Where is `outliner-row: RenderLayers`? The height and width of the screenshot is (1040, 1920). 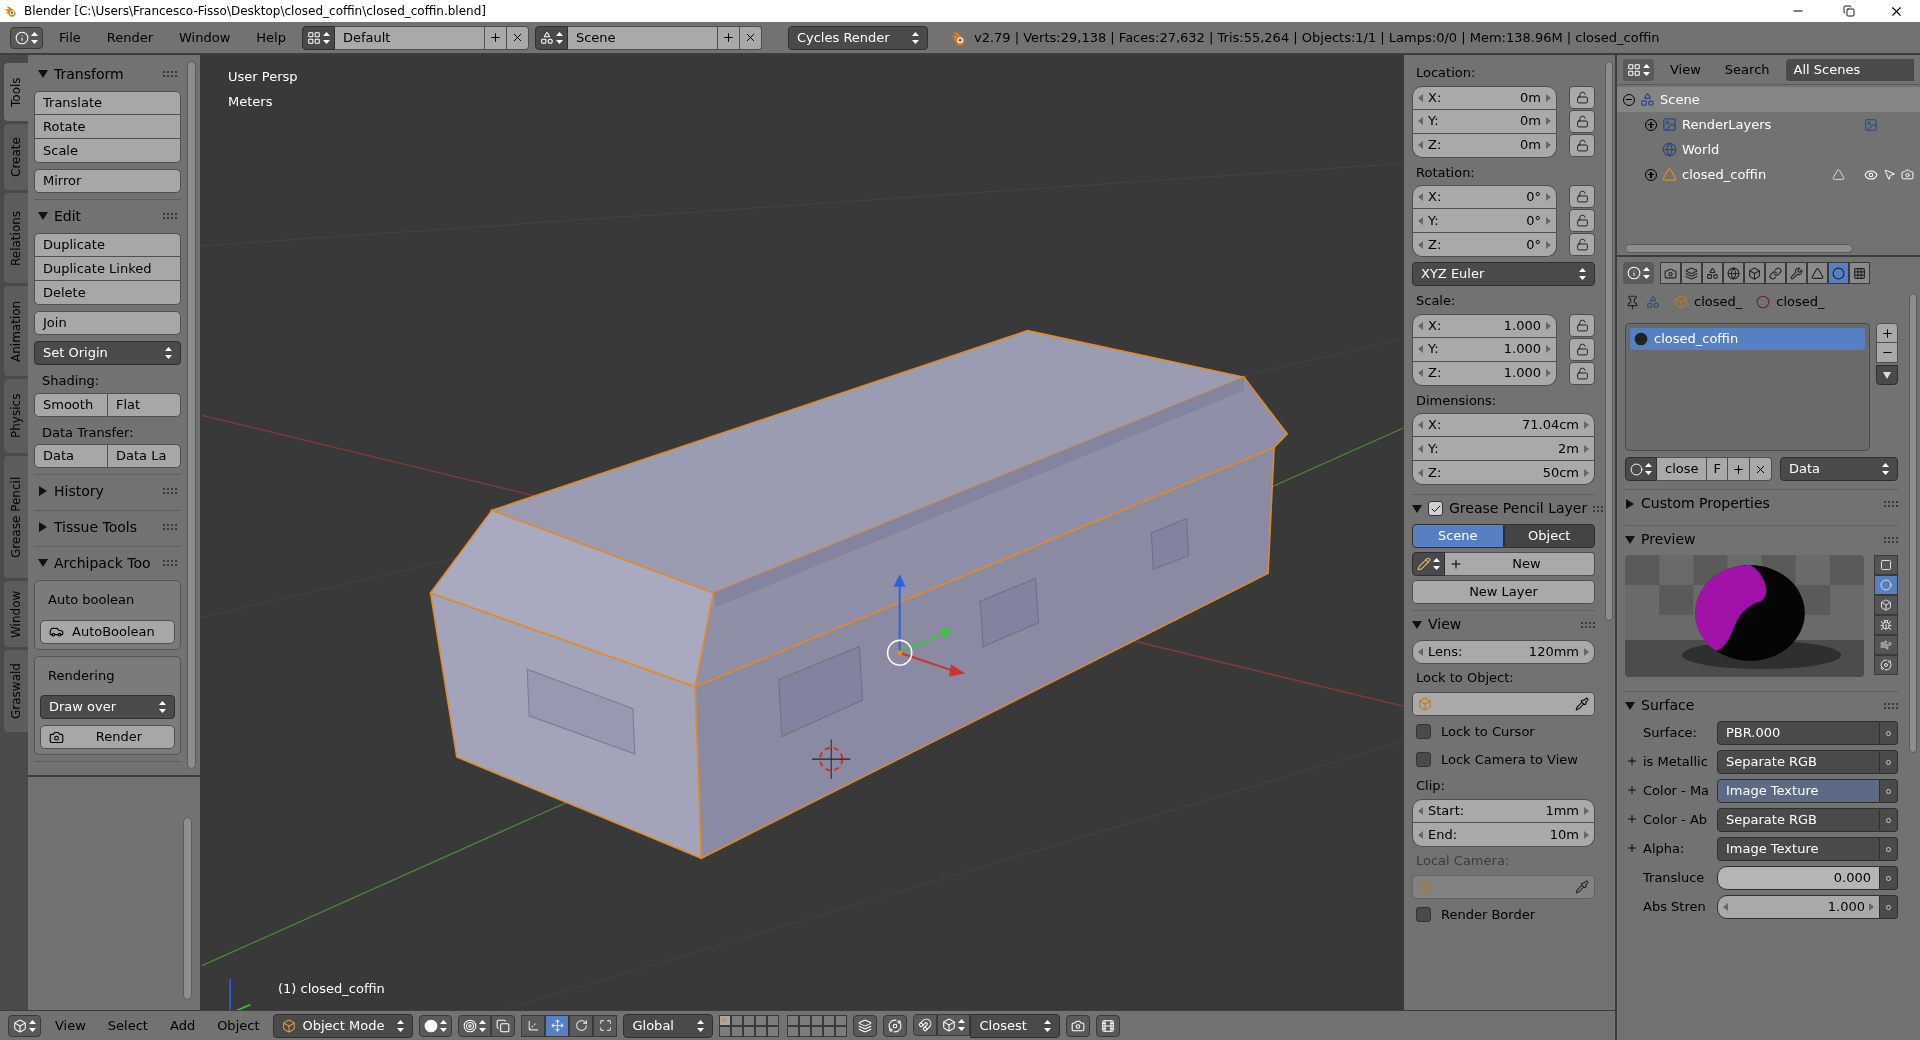
outliner-row: RenderLayers is located at coordinates (1768, 124).